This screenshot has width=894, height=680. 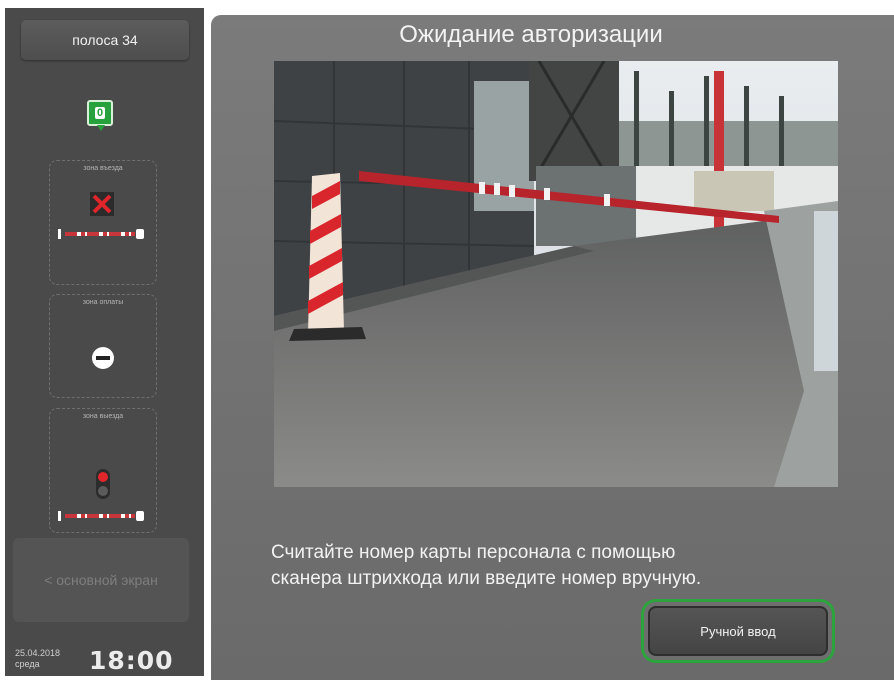 What do you see at coordinates (100, 113) in the screenshot?
I see `counter-value: 0` at bounding box center [100, 113].